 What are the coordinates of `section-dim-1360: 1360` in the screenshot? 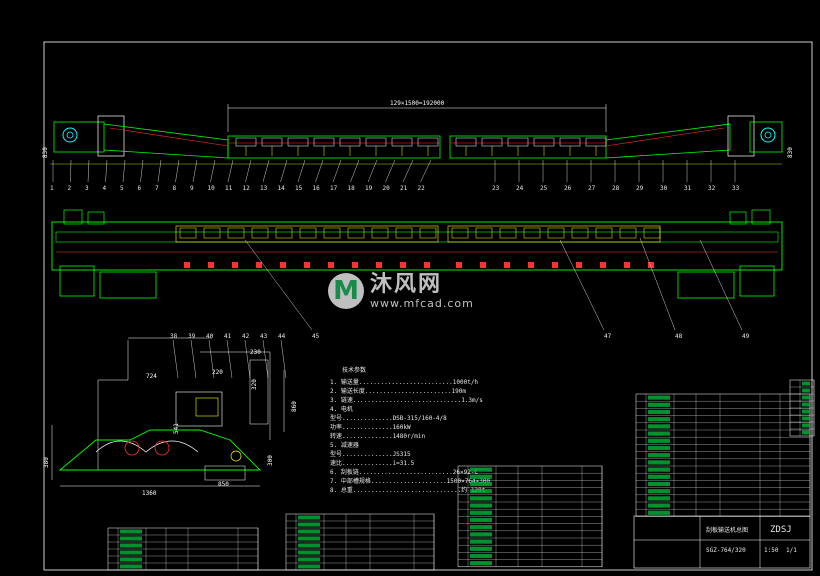 It's located at (149, 493).